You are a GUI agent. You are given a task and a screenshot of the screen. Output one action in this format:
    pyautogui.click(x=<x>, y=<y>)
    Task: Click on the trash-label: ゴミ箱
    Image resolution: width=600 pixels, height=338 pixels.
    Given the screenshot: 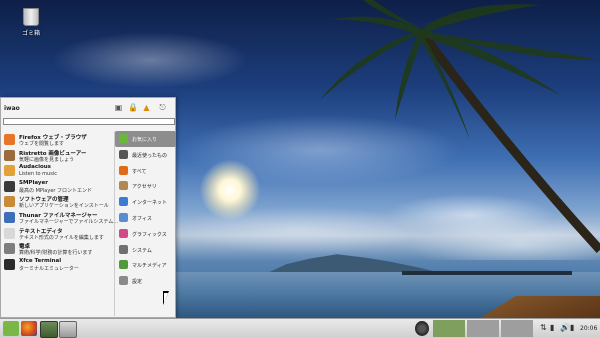 What is the action you would take?
    pyautogui.click(x=30, y=33)
    